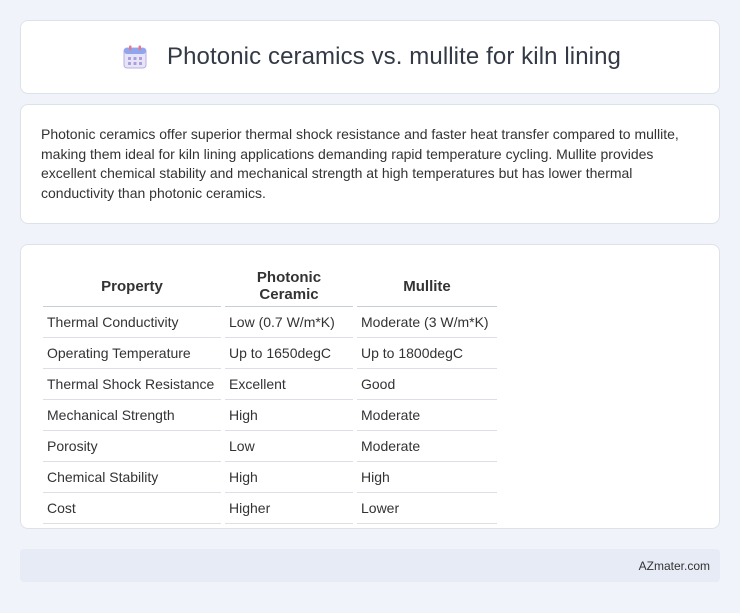 The height and width of the screenshot is (613, 740). What do you see at coordinates (132, 322) in the screenshot?
I see `property-cell: Thermal Conductivity` at bounding box center [132, 322].